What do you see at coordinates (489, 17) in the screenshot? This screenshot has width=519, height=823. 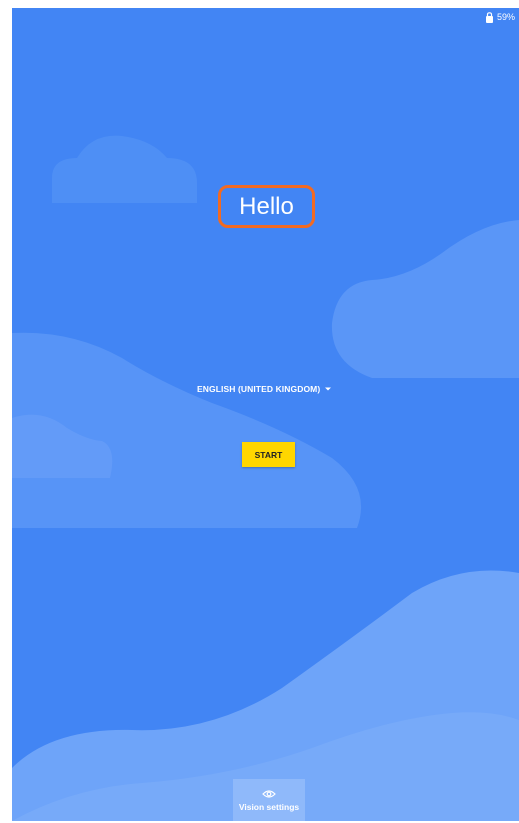 I see `battery-lock-icon` at bounding box center [489, 17].